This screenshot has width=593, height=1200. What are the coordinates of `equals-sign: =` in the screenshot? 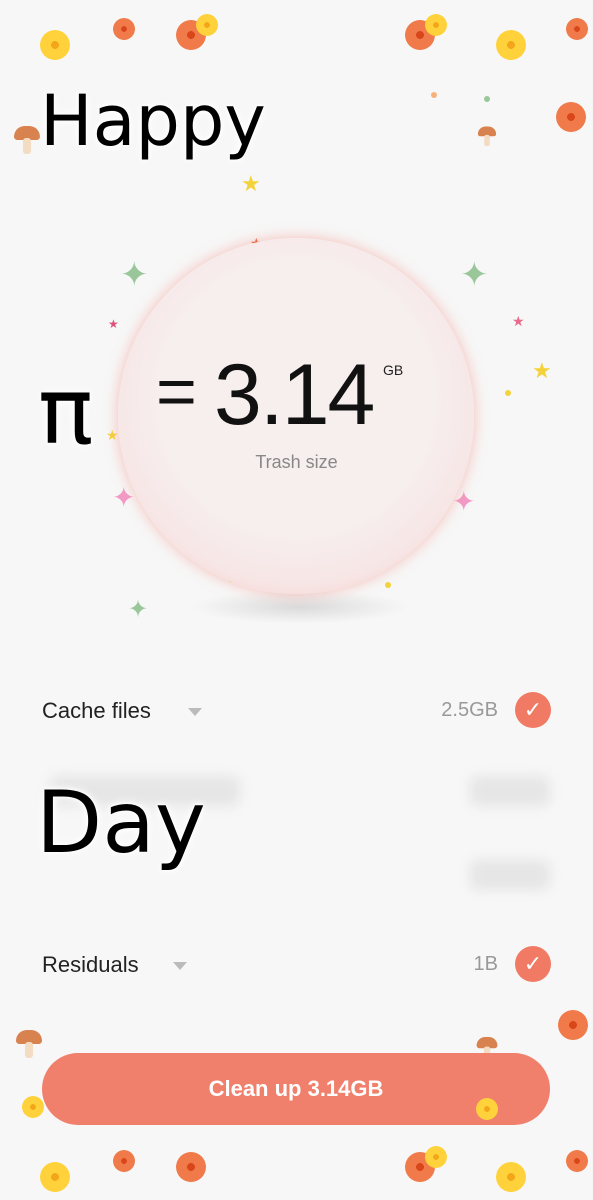 It's located at (176, 391).